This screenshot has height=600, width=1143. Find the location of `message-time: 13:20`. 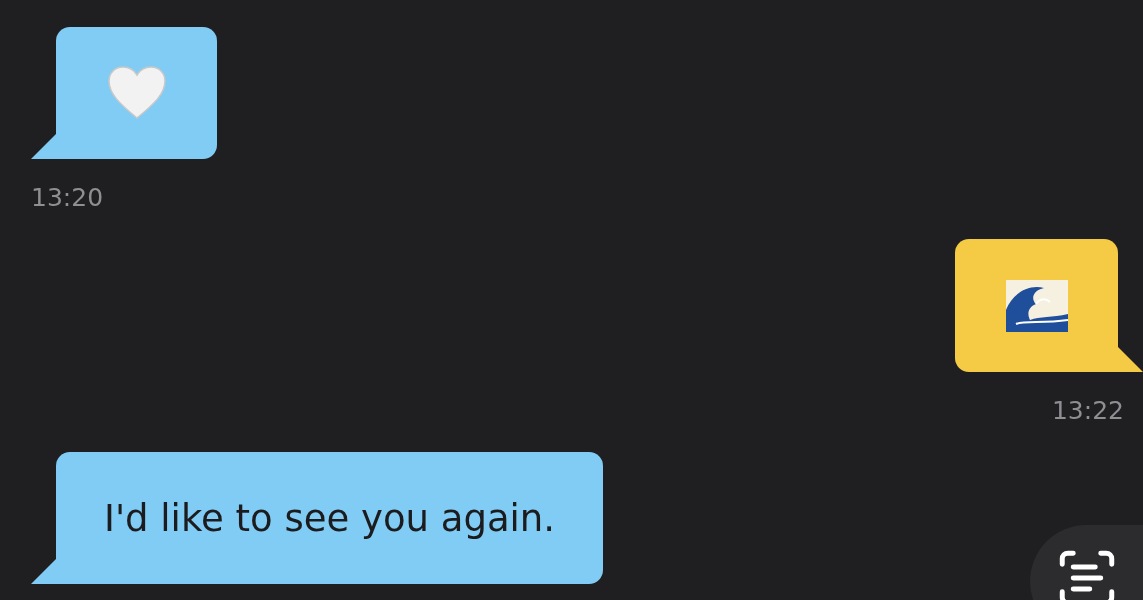

message-time: 13:20 is located at coordinates (67, 197).